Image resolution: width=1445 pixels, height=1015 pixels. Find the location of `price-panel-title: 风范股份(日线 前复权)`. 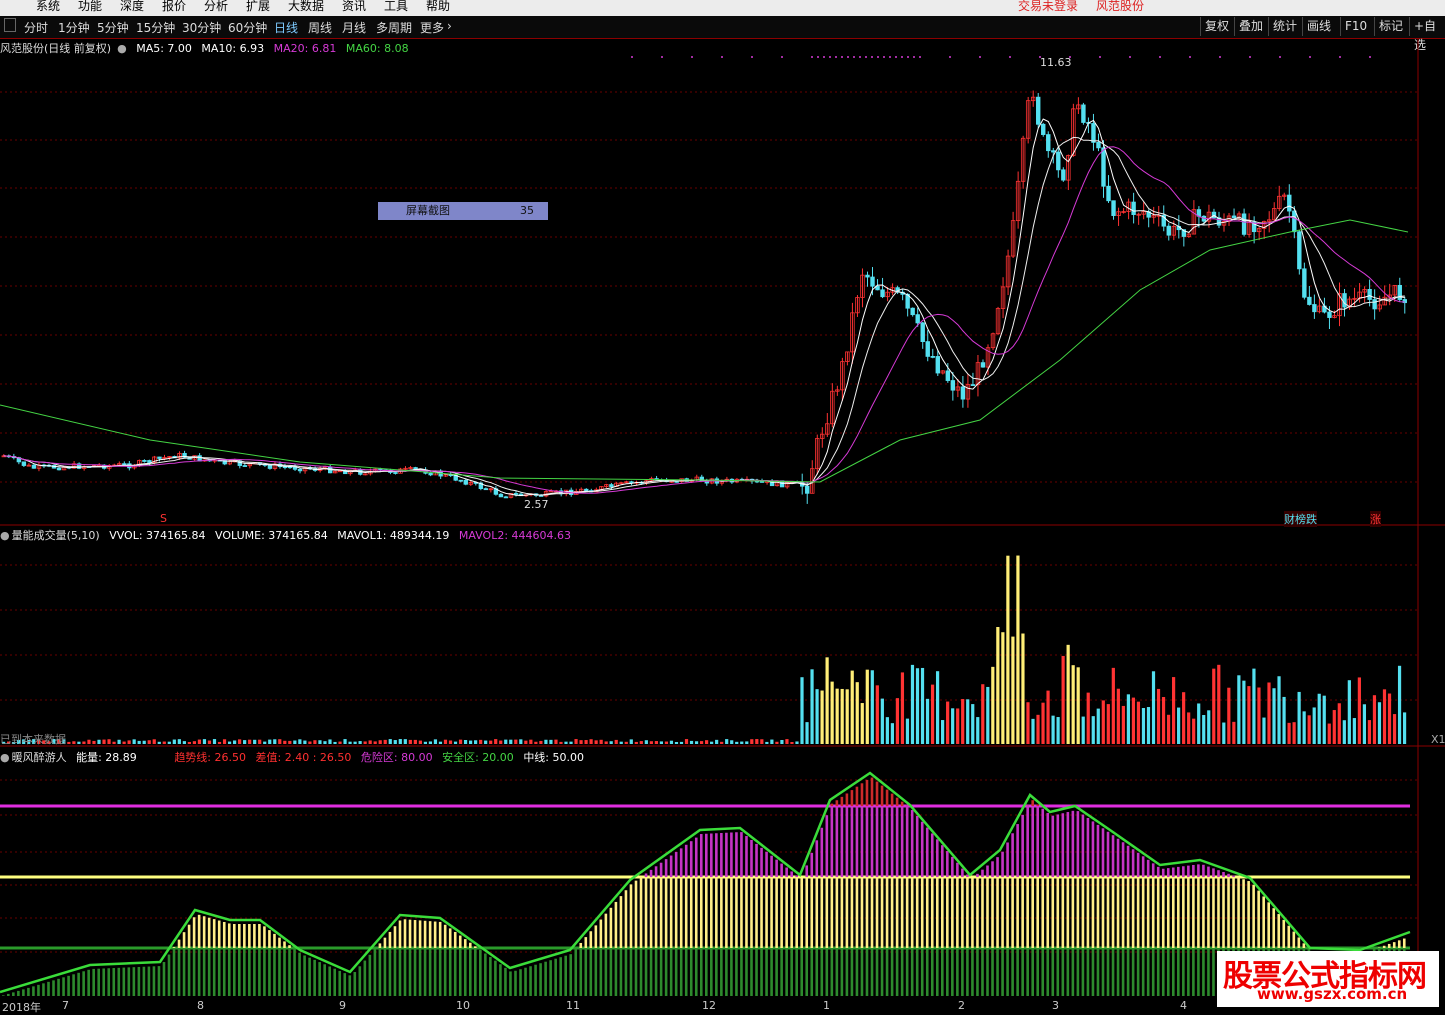

price-panel-title: 风范股份(日线 前复权) is located at coordinates (55, 48).